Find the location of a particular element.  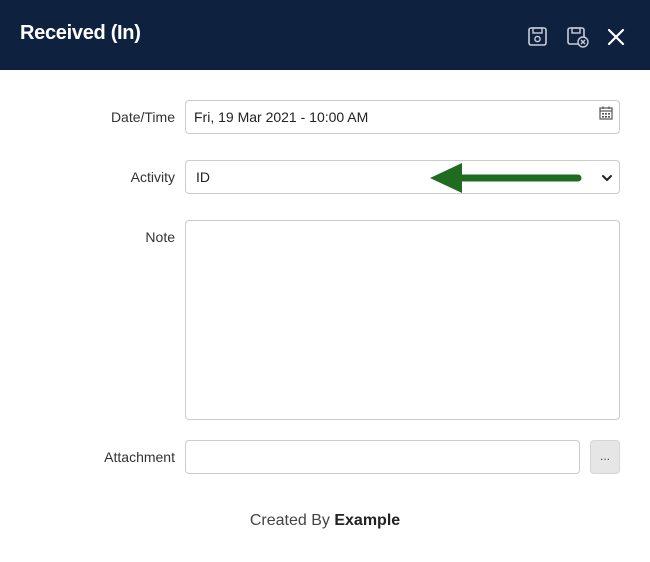

save-and-close-icon is located at coordinates (578, 37).